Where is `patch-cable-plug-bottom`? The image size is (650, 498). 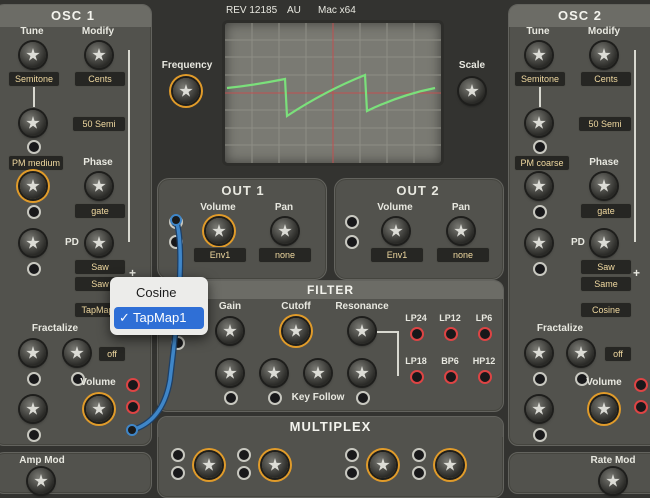
patch-cable-plug-bottom is located at coordinates (132, 430).